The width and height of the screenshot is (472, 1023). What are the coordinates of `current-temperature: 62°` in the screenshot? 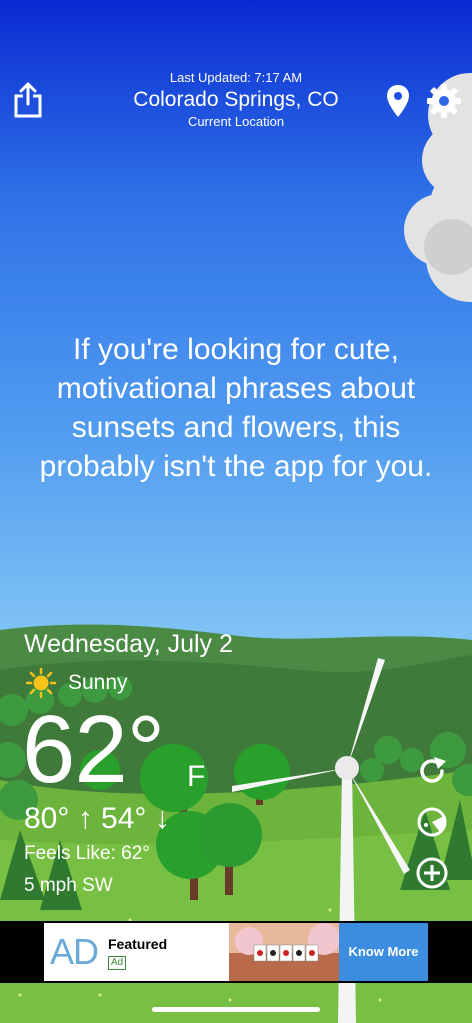 It's located at (93, 749).